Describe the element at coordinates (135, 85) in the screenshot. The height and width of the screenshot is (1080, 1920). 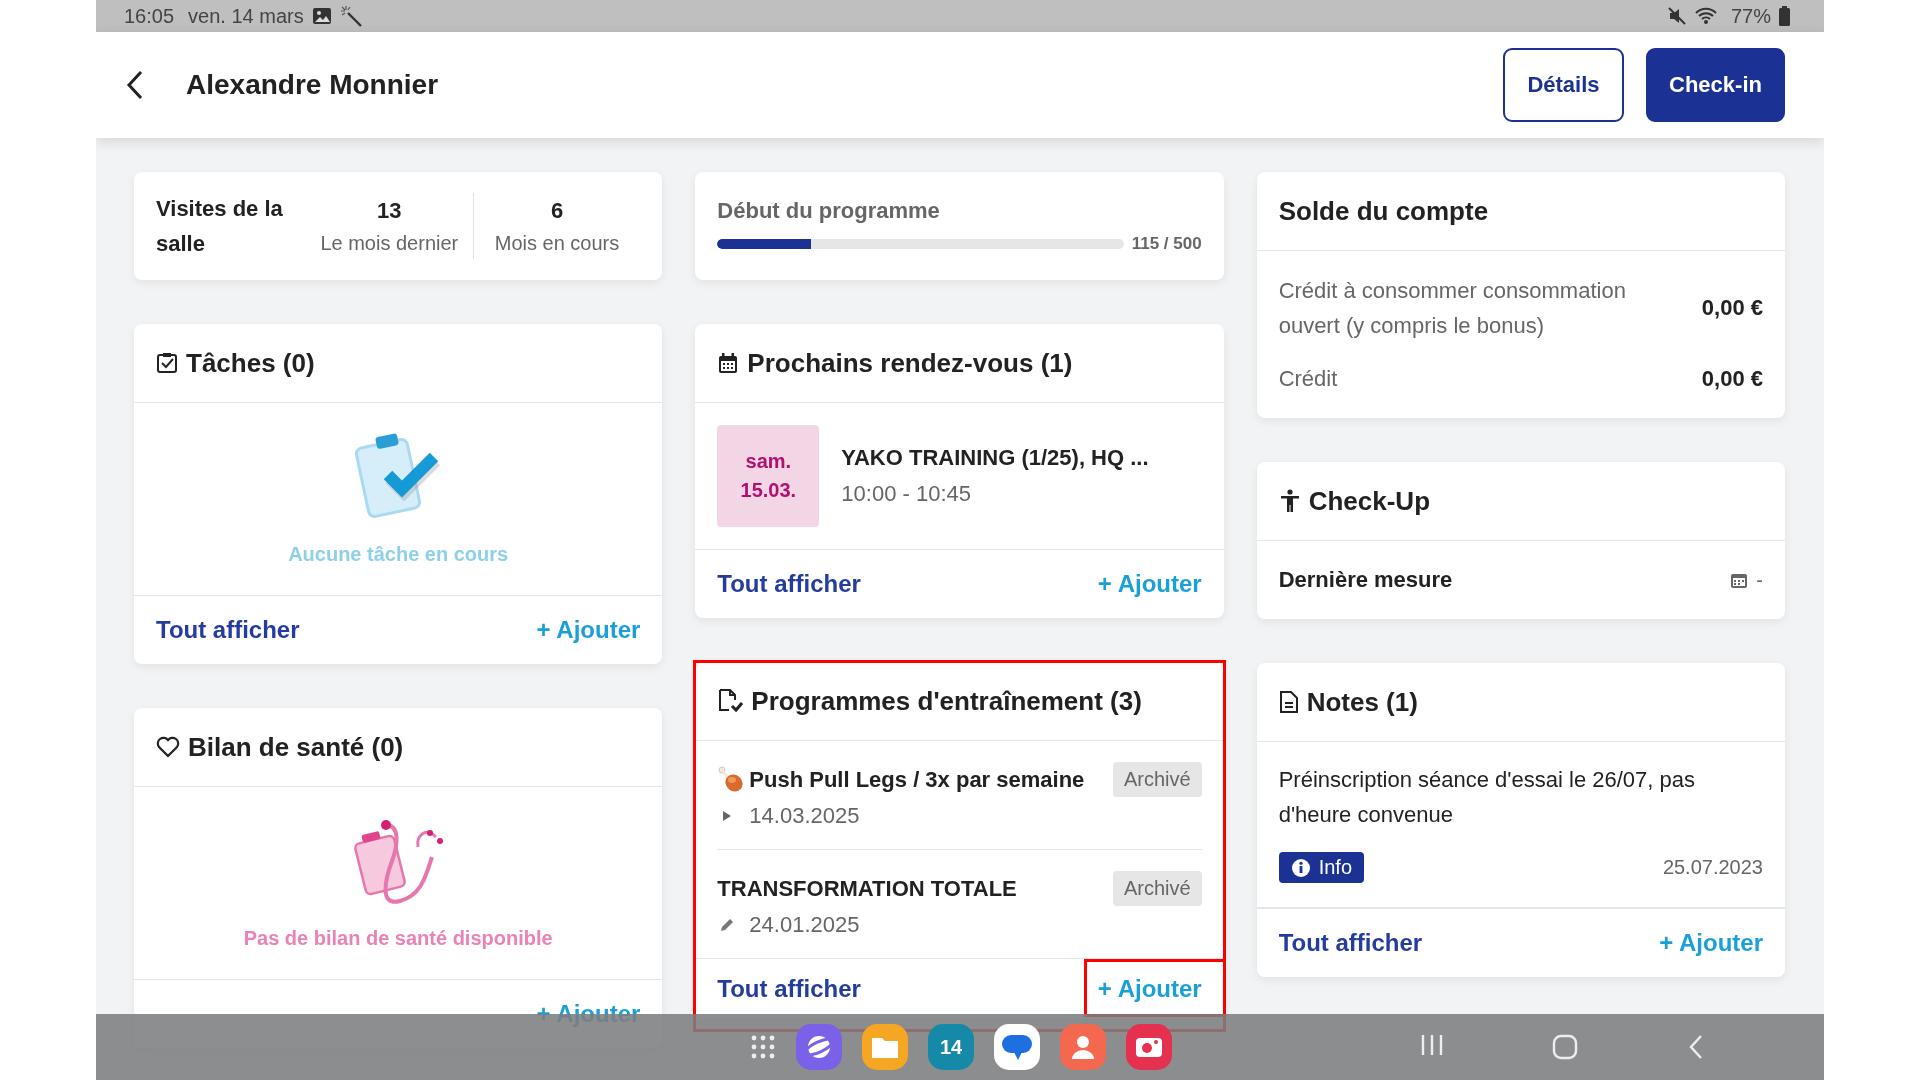
I see `back-icon` at that location.